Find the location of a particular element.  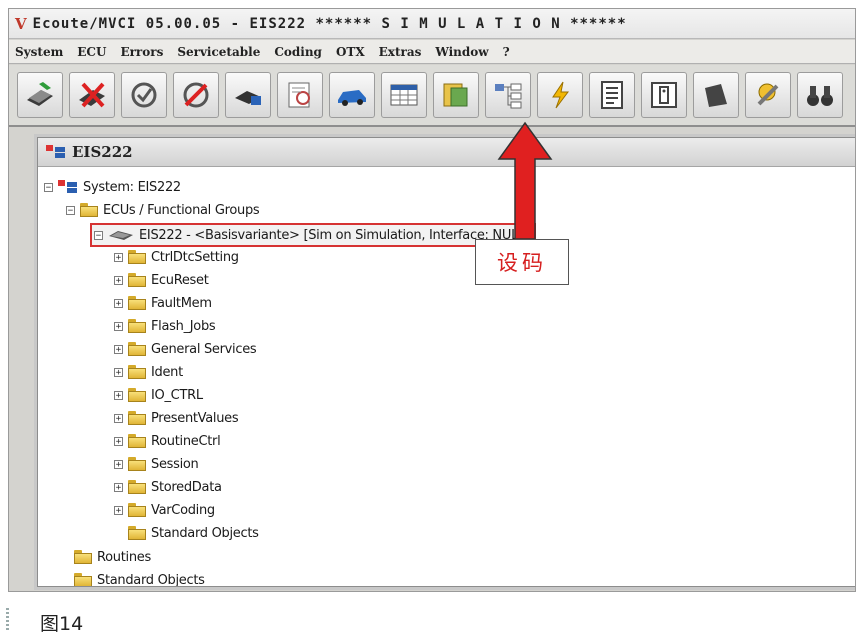

info-panel-button is located at coordinates (664, 95).